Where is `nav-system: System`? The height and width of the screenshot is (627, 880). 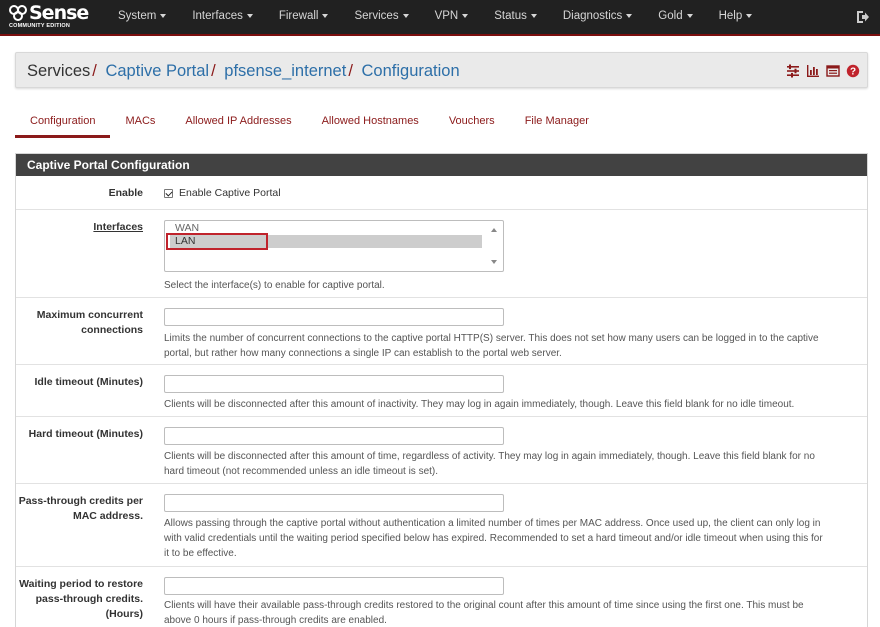
nav-system: System is located at coordinates (142, 17).